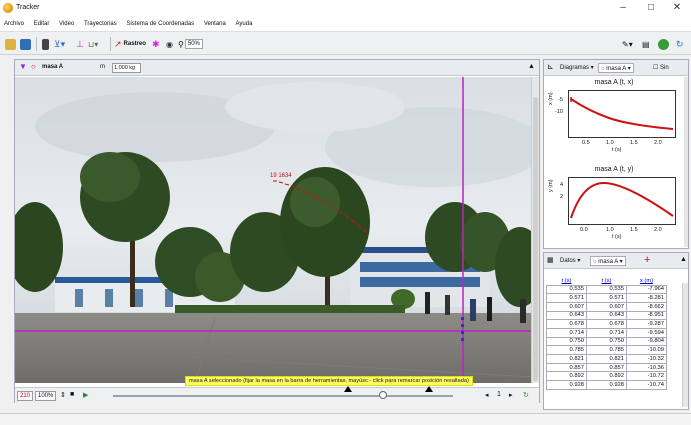  What do you see at coordinates (646, 359) in the screenshot?
I see `table-cell: -10.32` at bounding box center [646, 359].